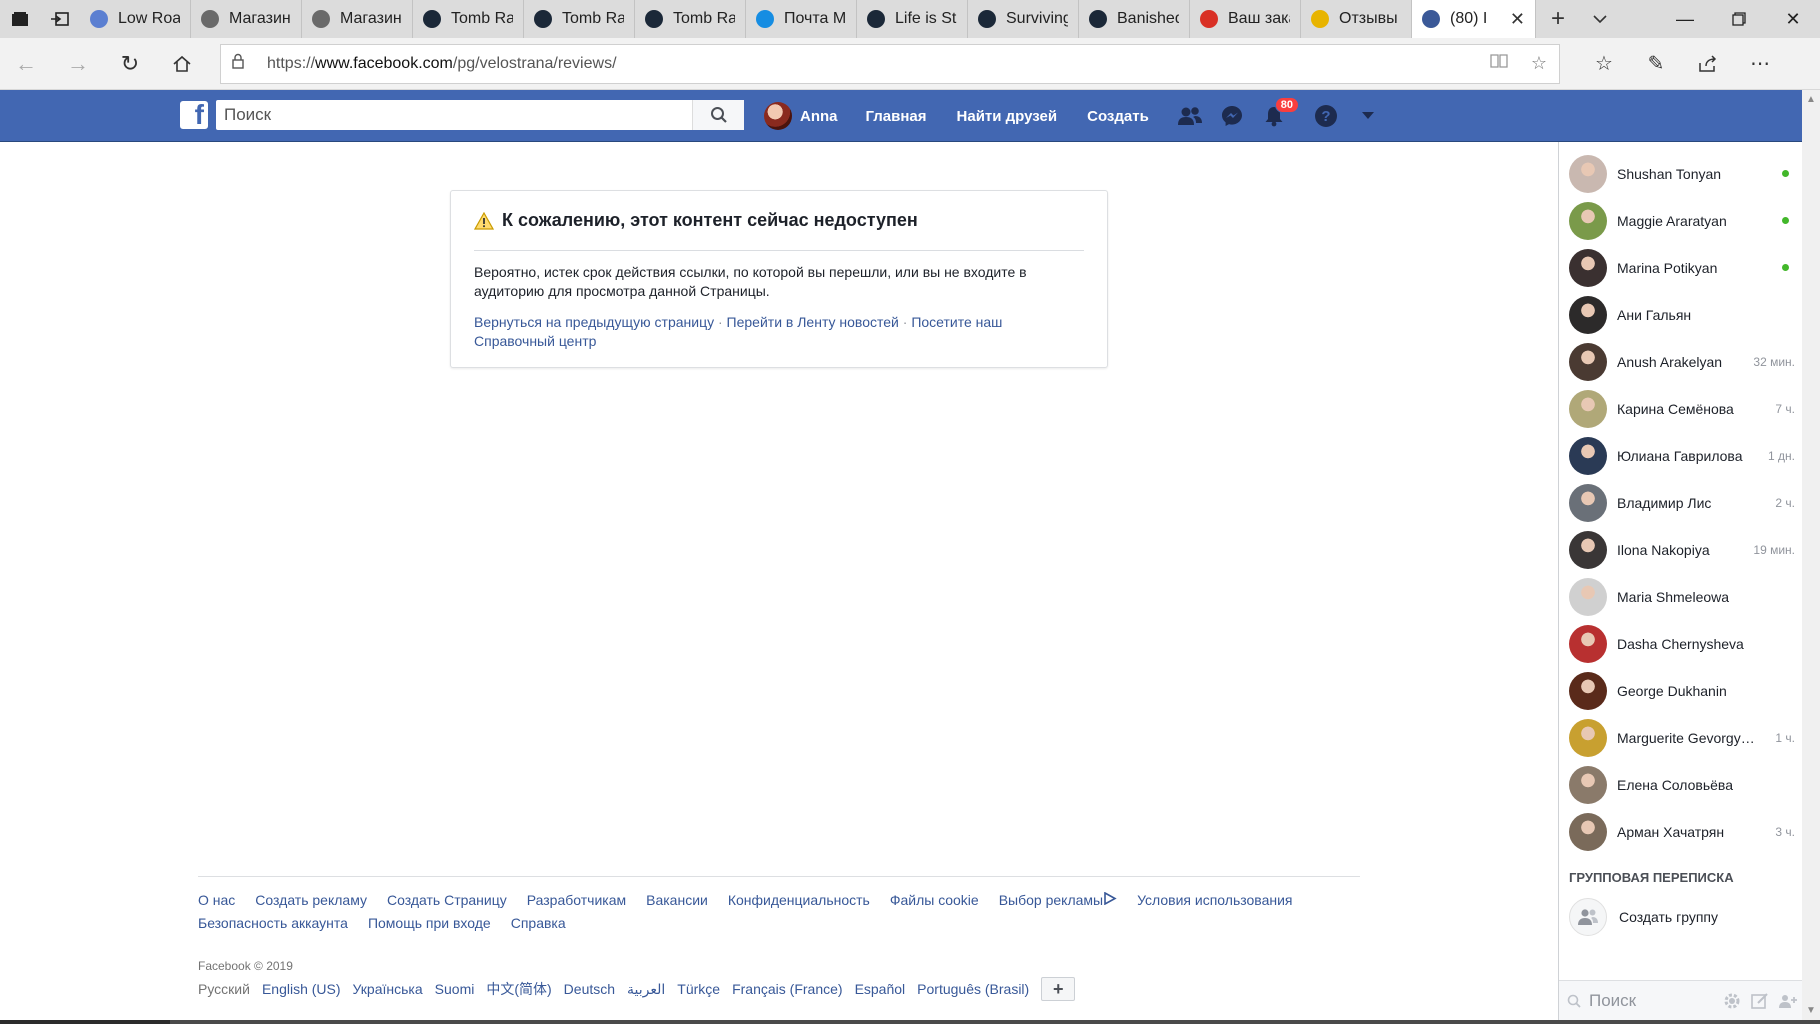 This screenshot has width=1820, height=1024. Describe the element at coordinates (646, 989) in the screenshot. I see `language-link: العربية` at that location.